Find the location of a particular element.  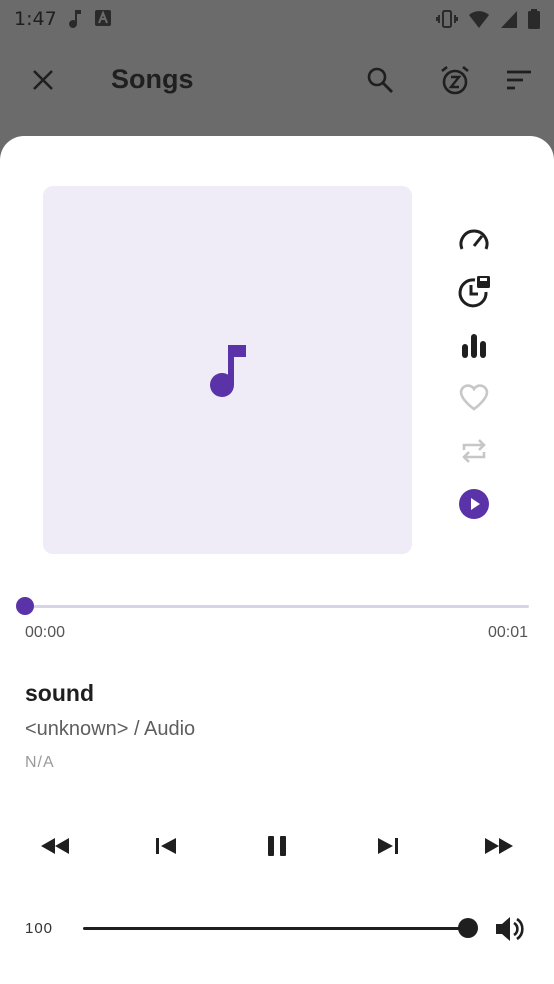

volume-icon is located at coordinates (510, 929).